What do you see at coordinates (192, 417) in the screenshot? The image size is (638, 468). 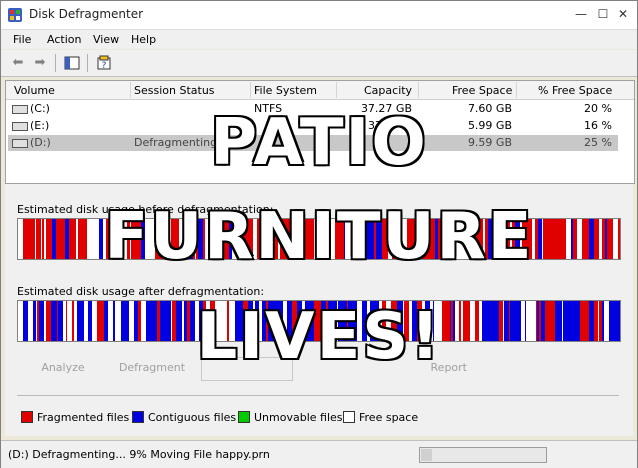 I see `legend-contiguous-label: Contiguous files` at bounding box center [192, 417].